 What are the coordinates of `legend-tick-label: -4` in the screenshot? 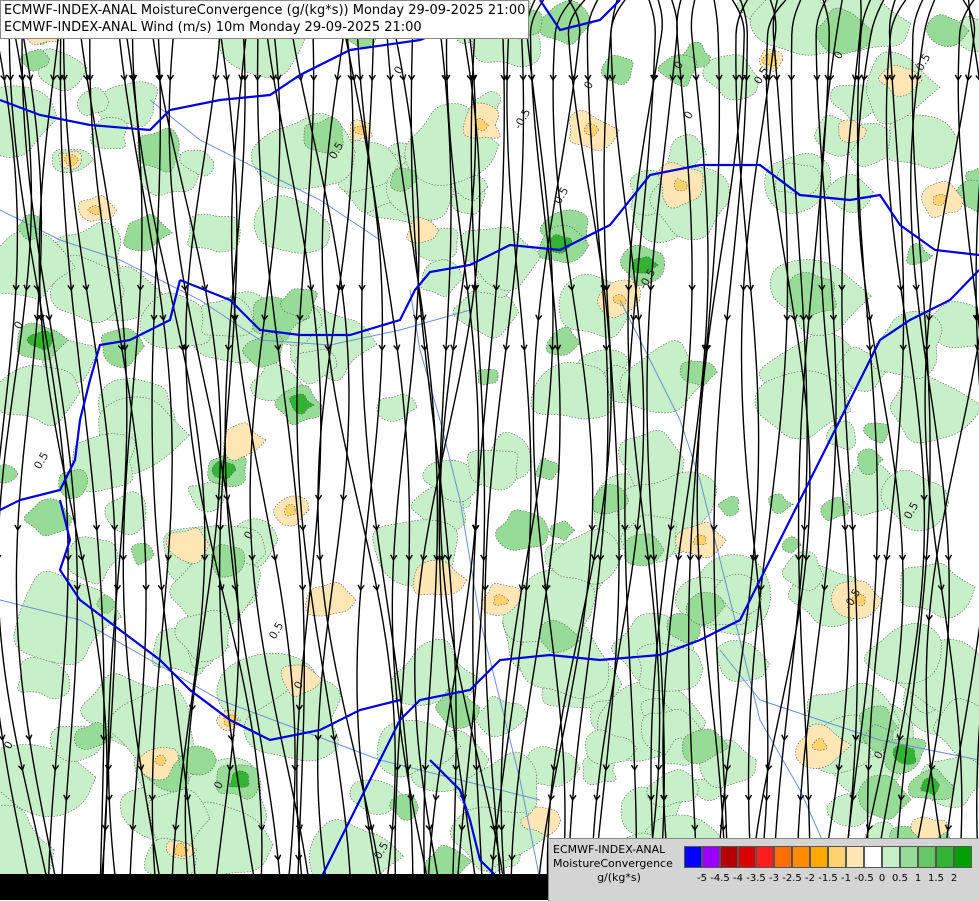 It's located at (738, 878).